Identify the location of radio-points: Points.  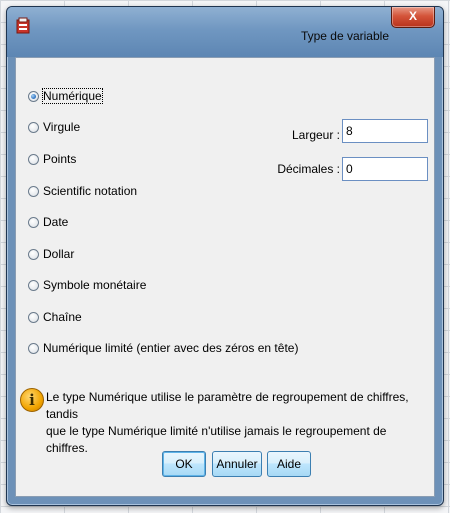
(52, 159).